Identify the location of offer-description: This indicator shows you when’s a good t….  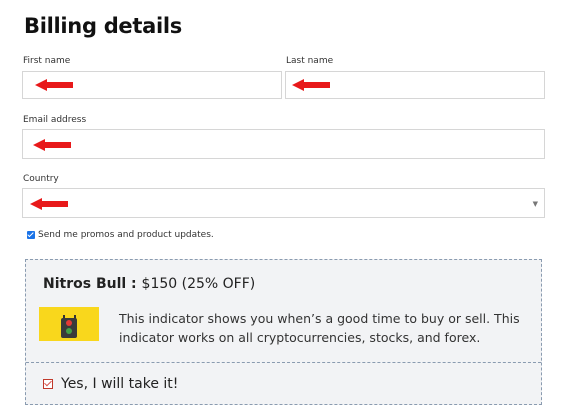
(319, 328).